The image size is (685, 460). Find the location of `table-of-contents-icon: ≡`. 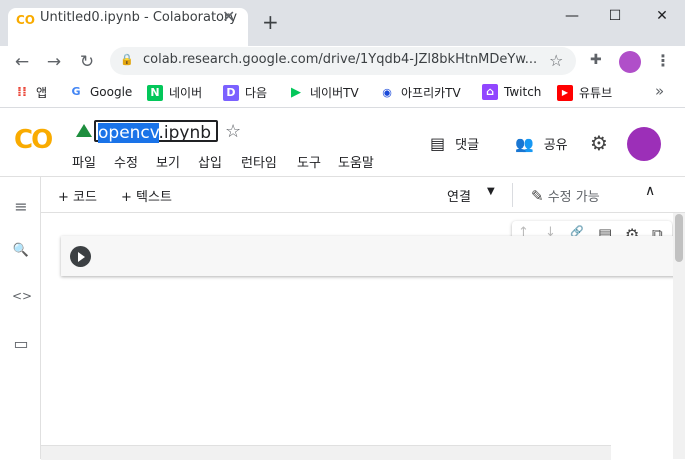

table-of-contents-icon: ≡ is located at coordinates (21, 206).